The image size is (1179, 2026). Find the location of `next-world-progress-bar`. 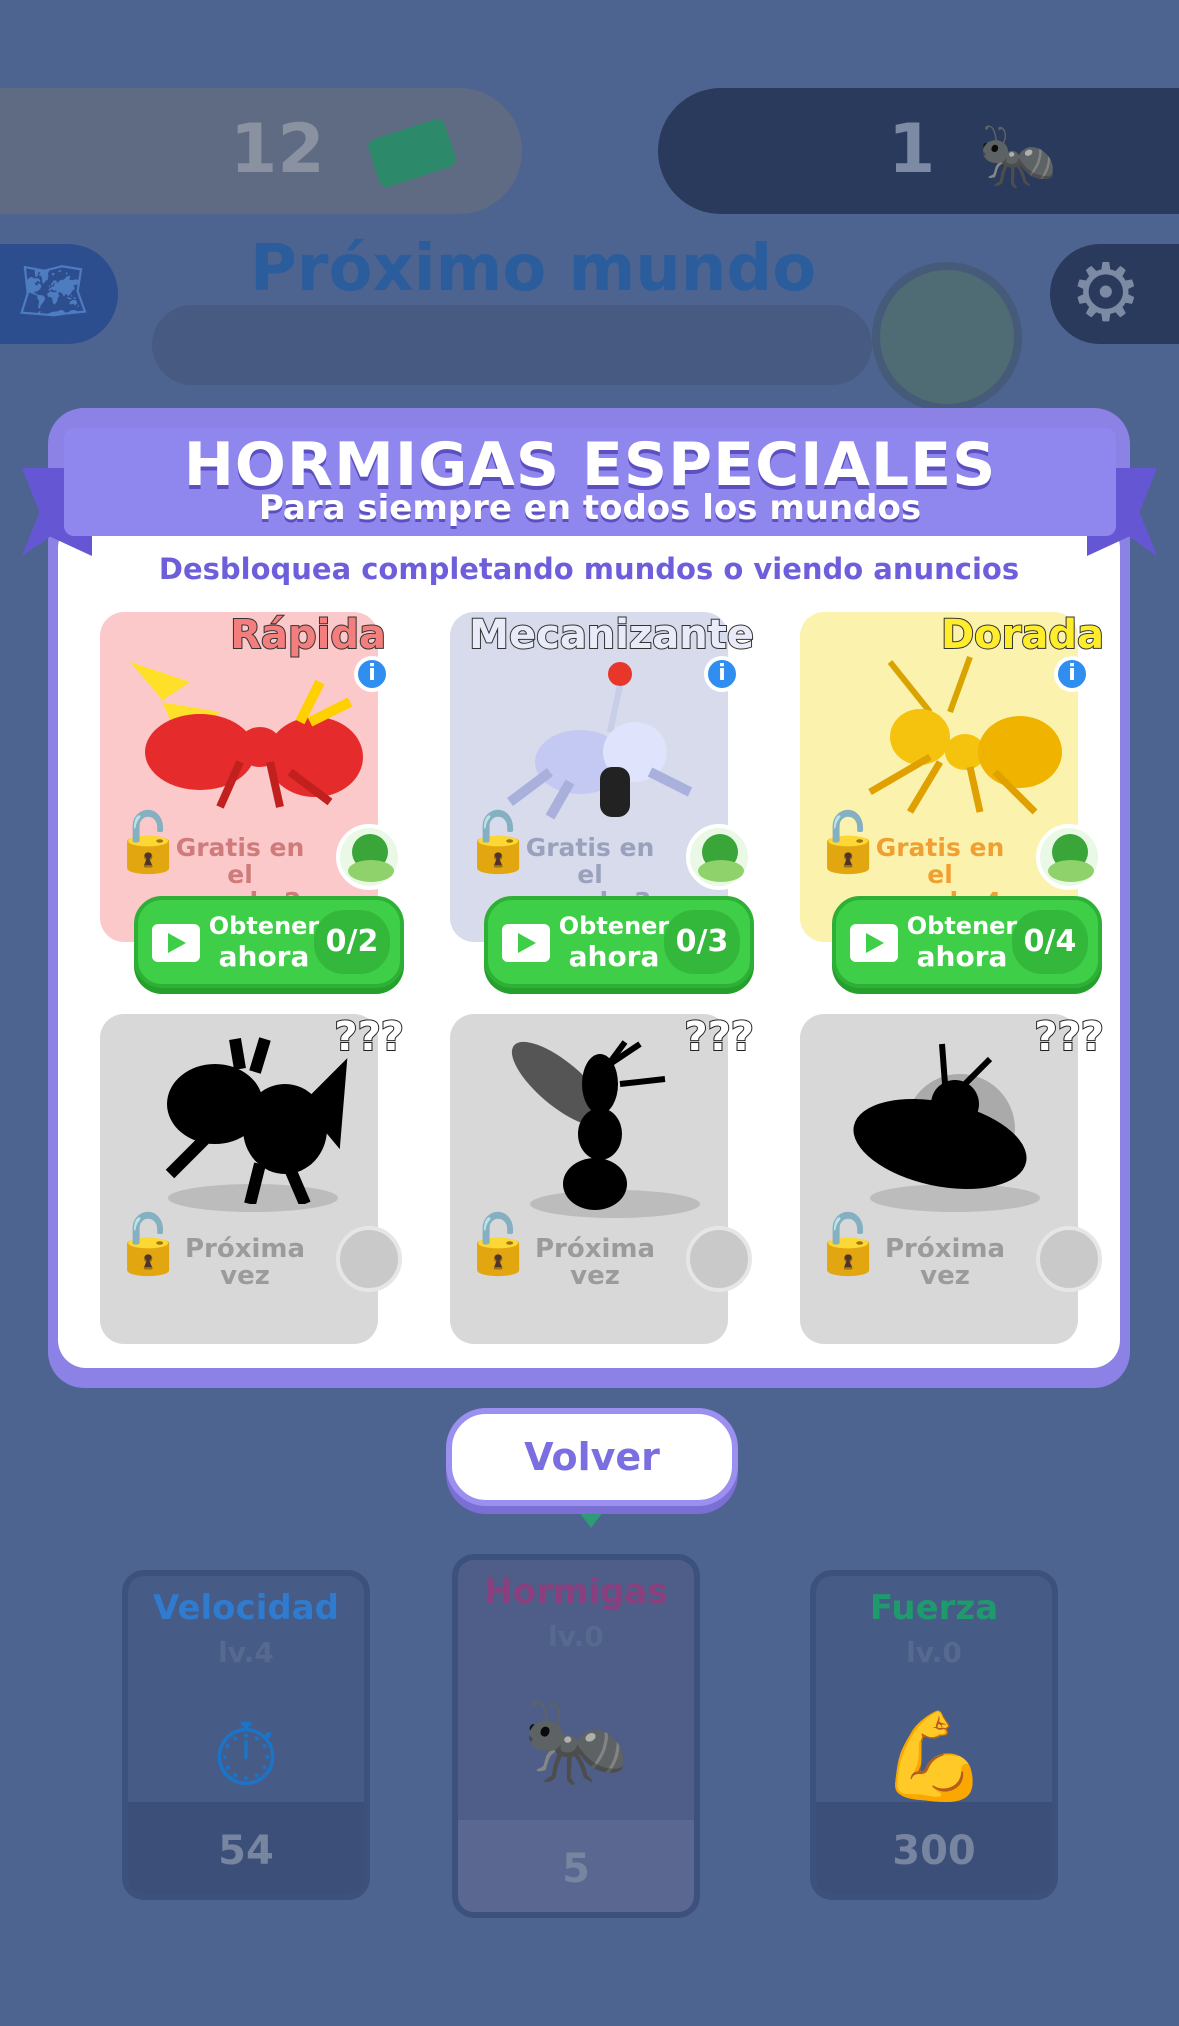

next-world-progress-bar is located at coordinates (512, 345).